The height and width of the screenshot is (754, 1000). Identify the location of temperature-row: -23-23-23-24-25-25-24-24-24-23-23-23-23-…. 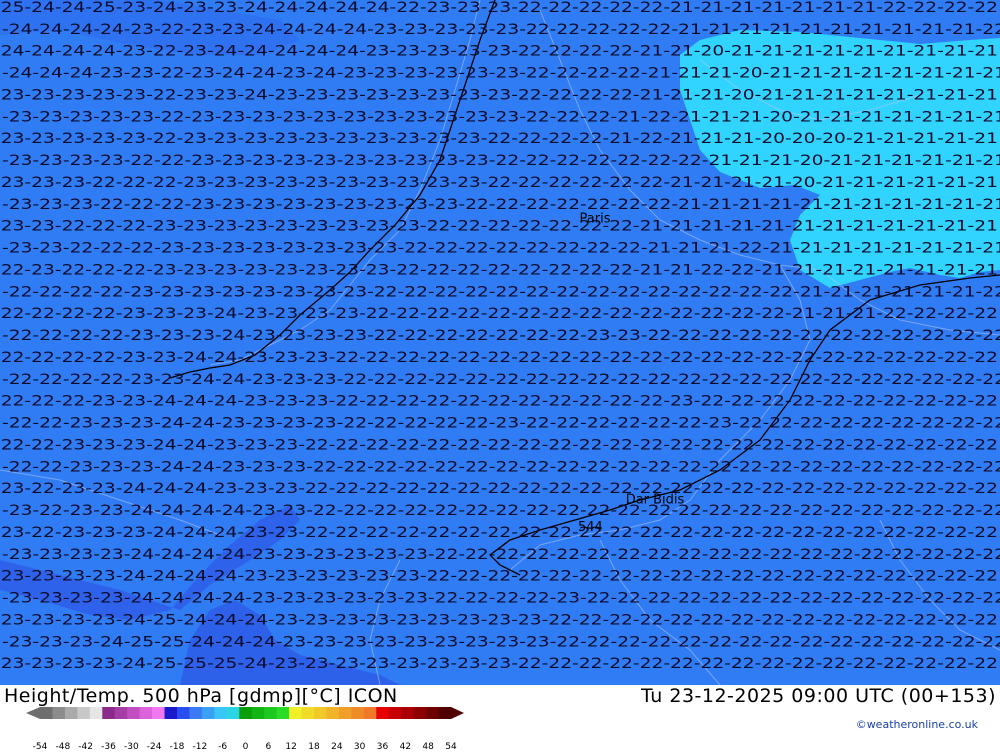
(501, 642).